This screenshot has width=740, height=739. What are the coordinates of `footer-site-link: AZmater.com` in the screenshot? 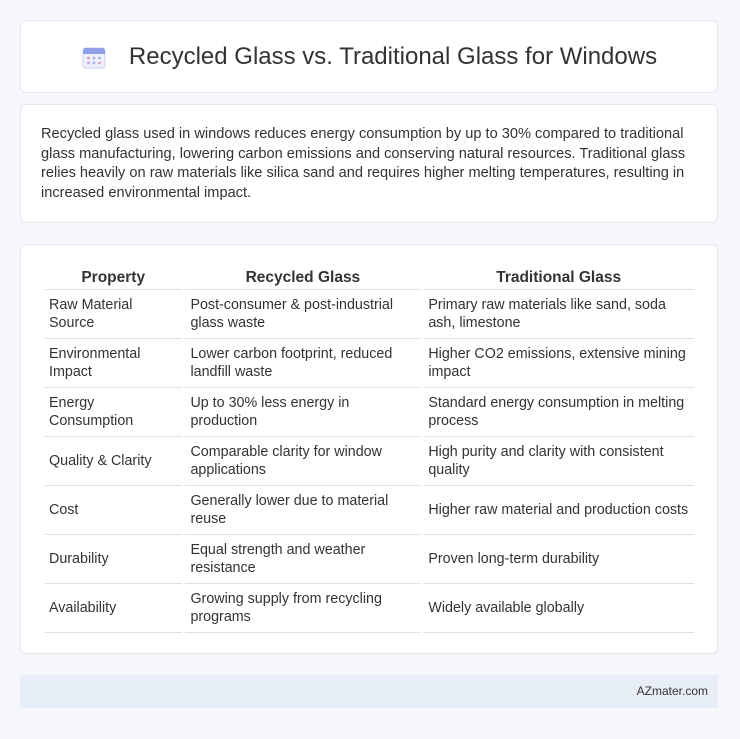 It's located at (672, 691).